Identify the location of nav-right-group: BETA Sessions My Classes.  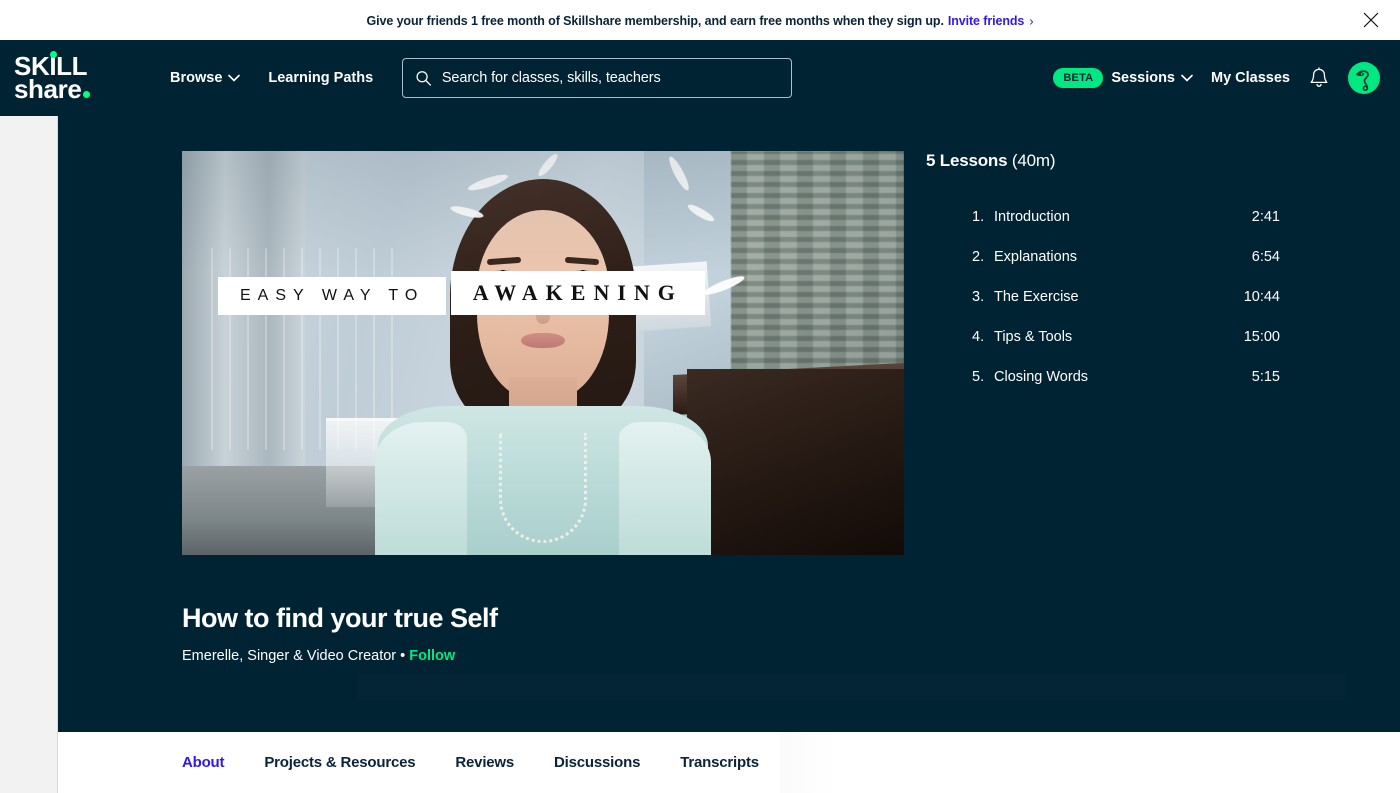
(1218, 78).